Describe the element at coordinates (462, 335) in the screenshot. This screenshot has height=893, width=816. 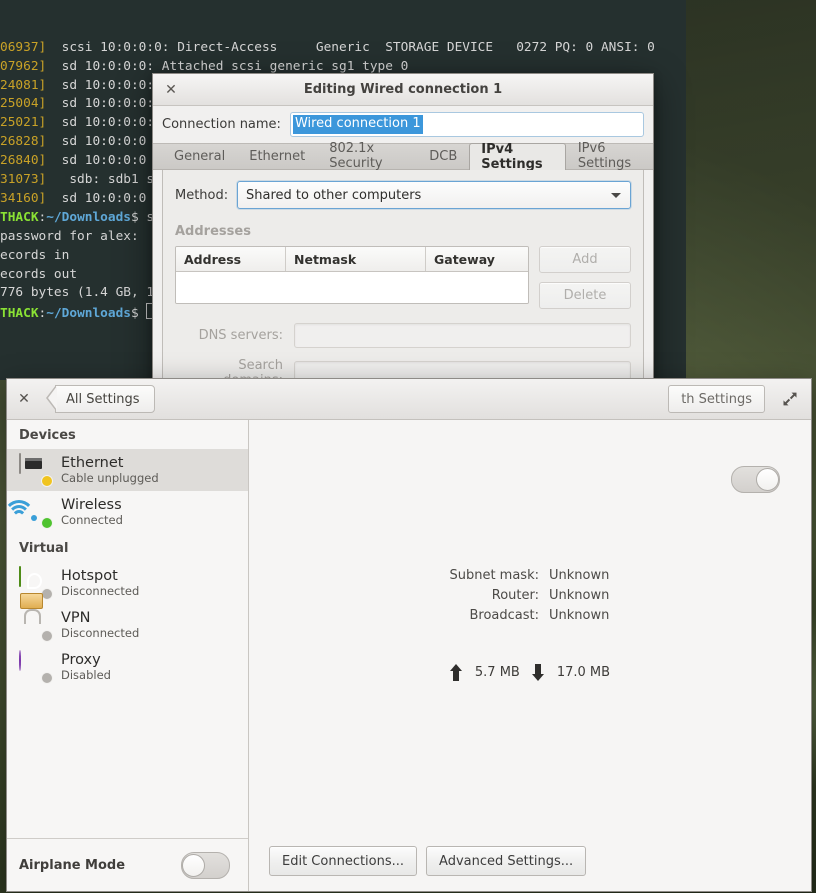
I see `dns-servers-input` at that location.